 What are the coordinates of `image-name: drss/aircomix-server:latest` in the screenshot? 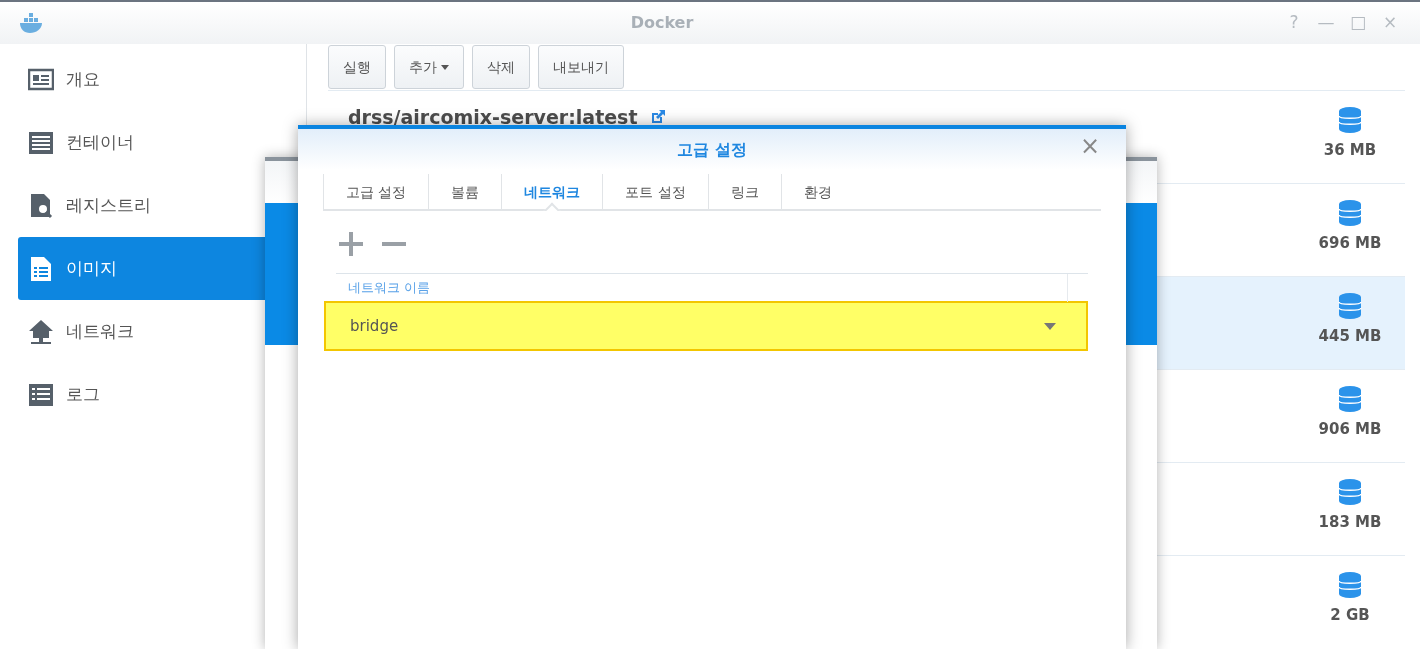 It's located at (493, 117).